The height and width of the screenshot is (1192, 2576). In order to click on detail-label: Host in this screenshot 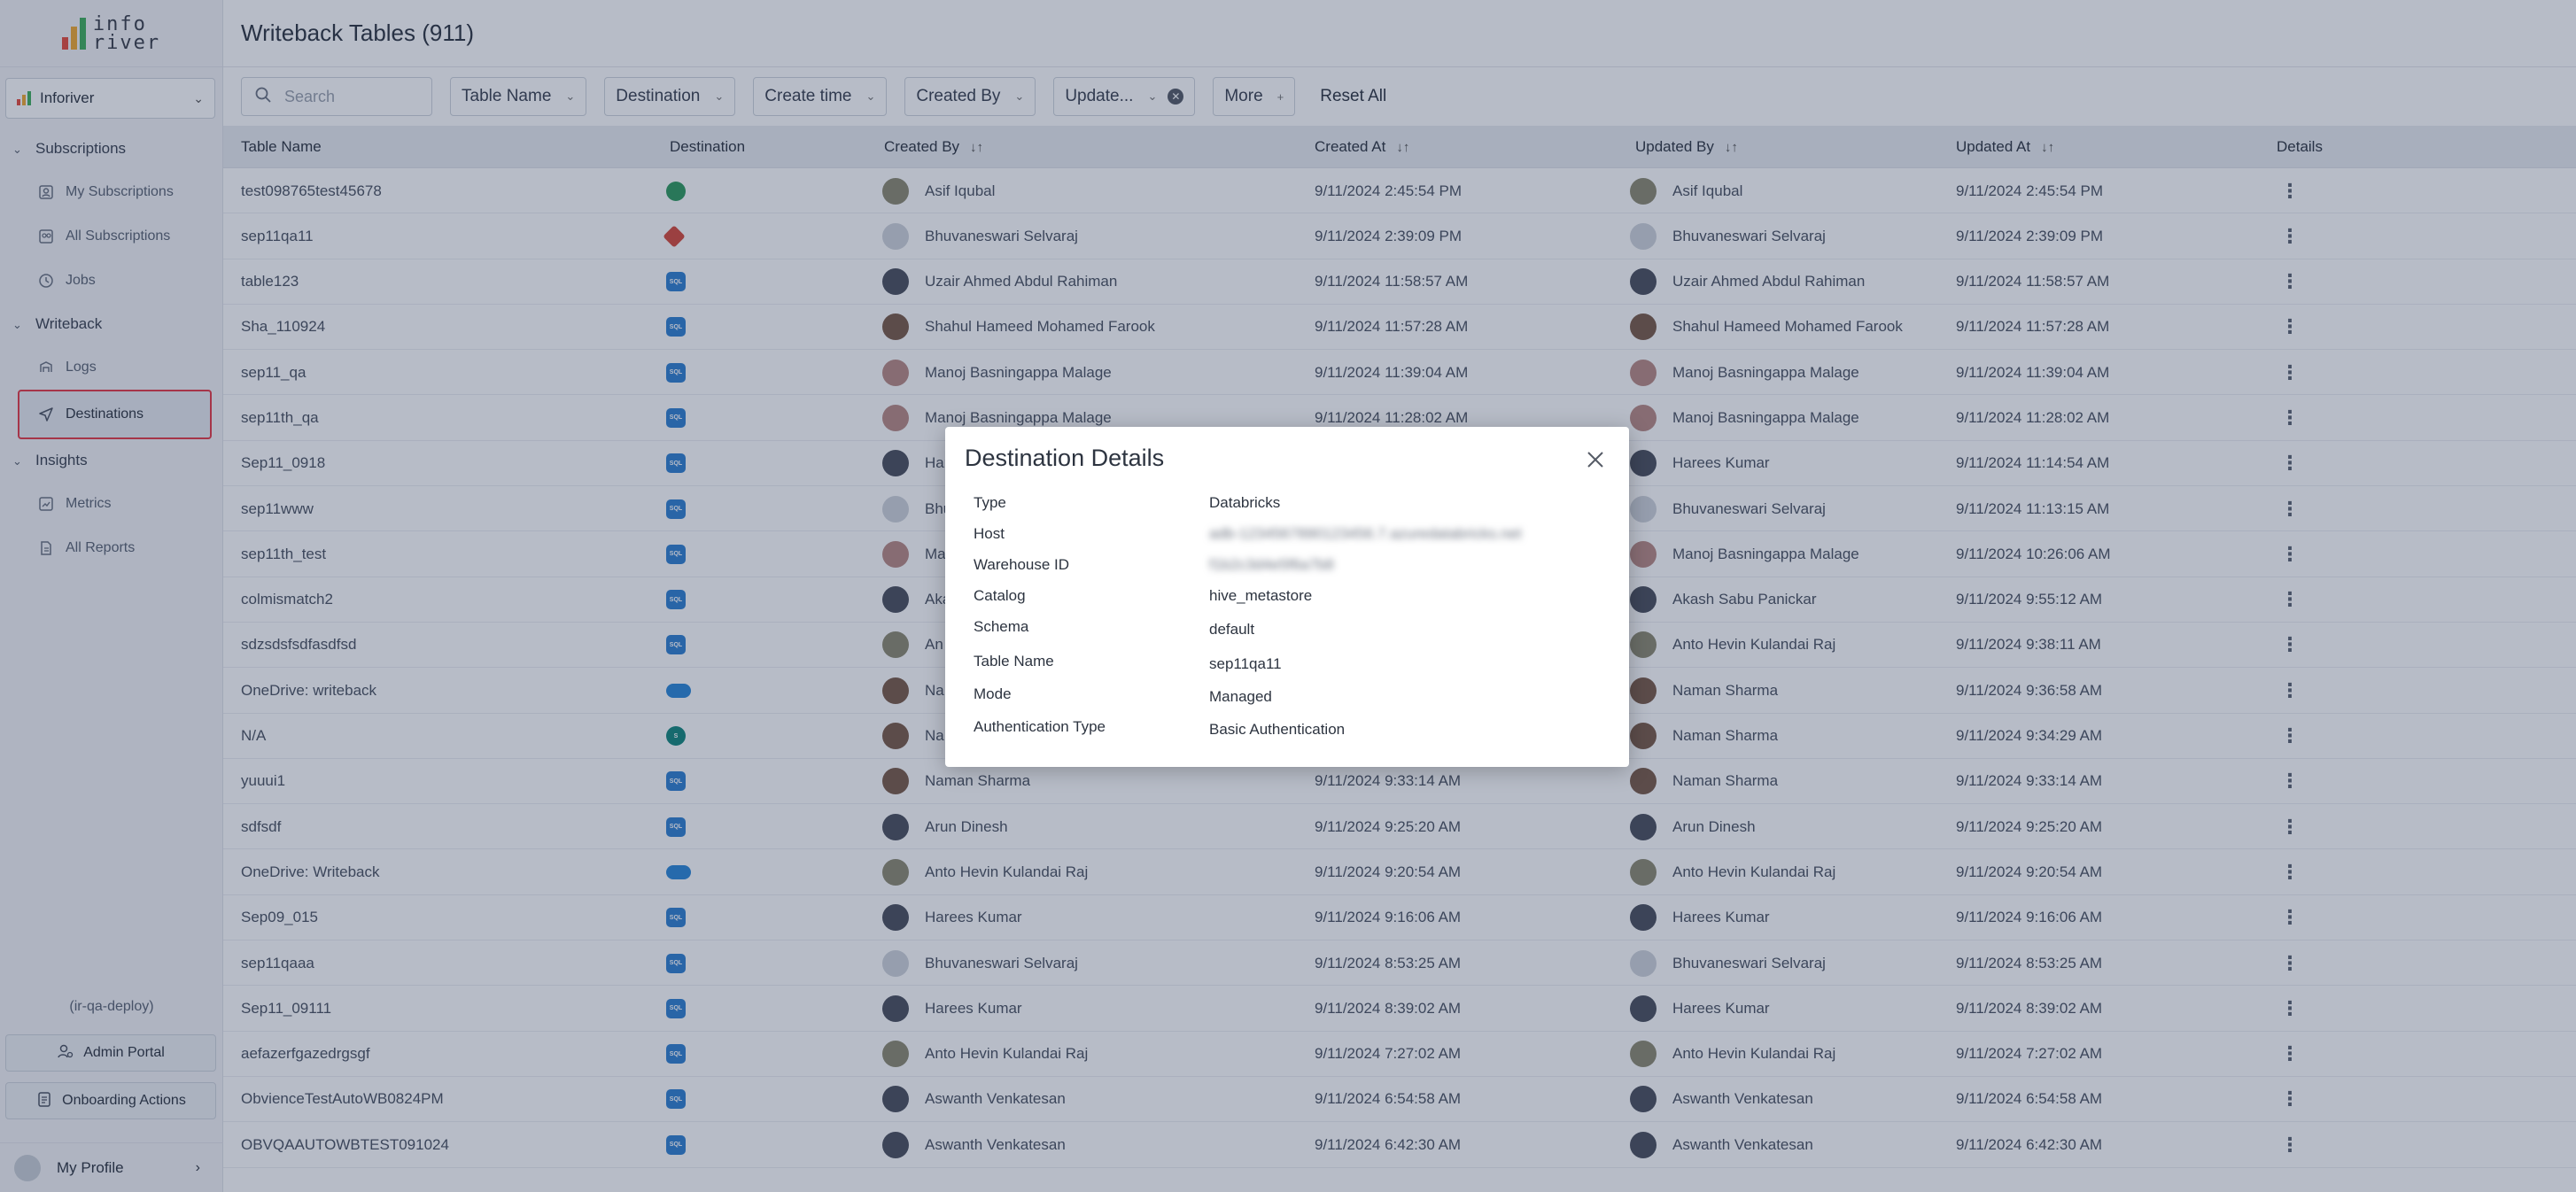, I will do `click(989, 533)`.